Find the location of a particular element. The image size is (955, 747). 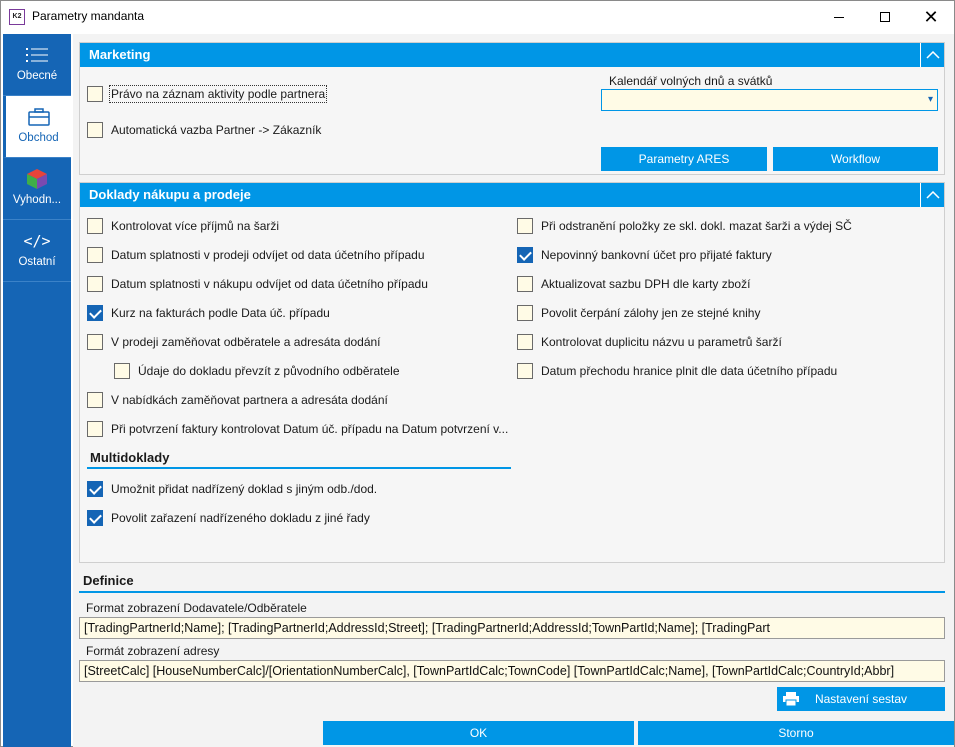

maximize-button is located at coordinates (885, 17).